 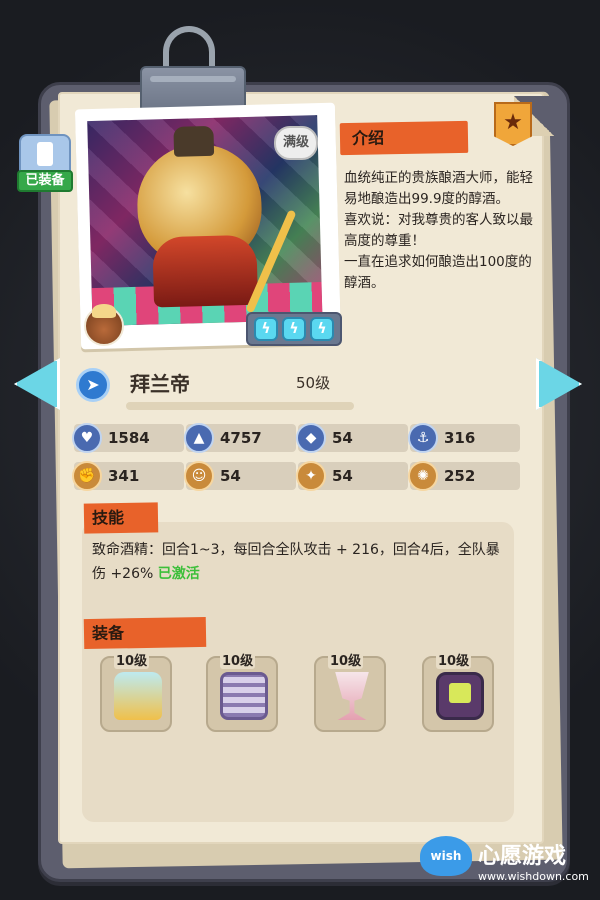 I want to click on watermark-url: www.wishdown.com, so click(x=533, y=876).